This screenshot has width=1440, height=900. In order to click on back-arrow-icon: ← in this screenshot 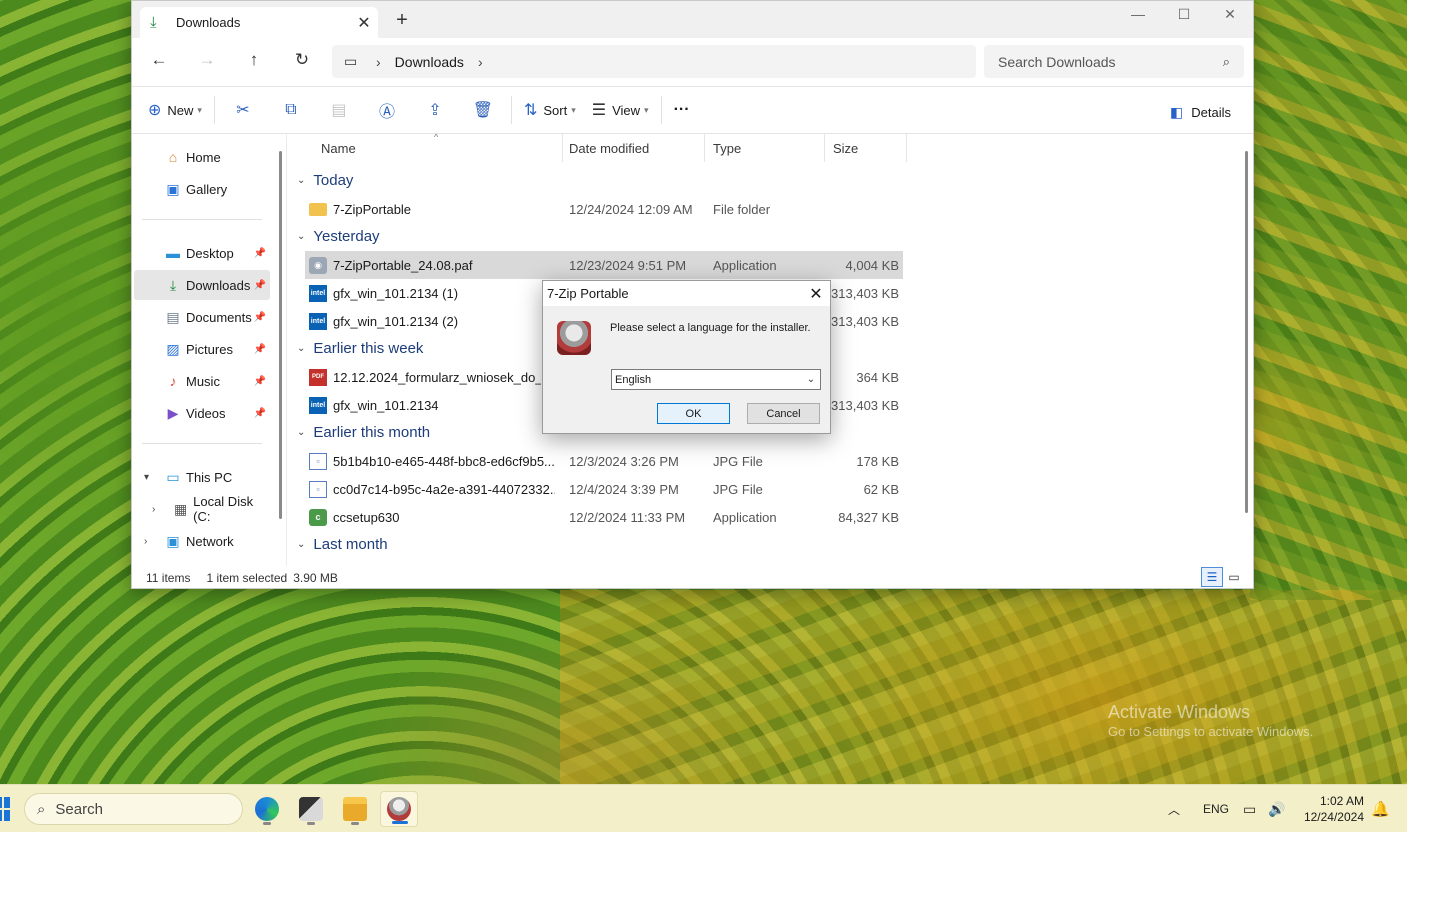, I will do `click(159, 62)`.